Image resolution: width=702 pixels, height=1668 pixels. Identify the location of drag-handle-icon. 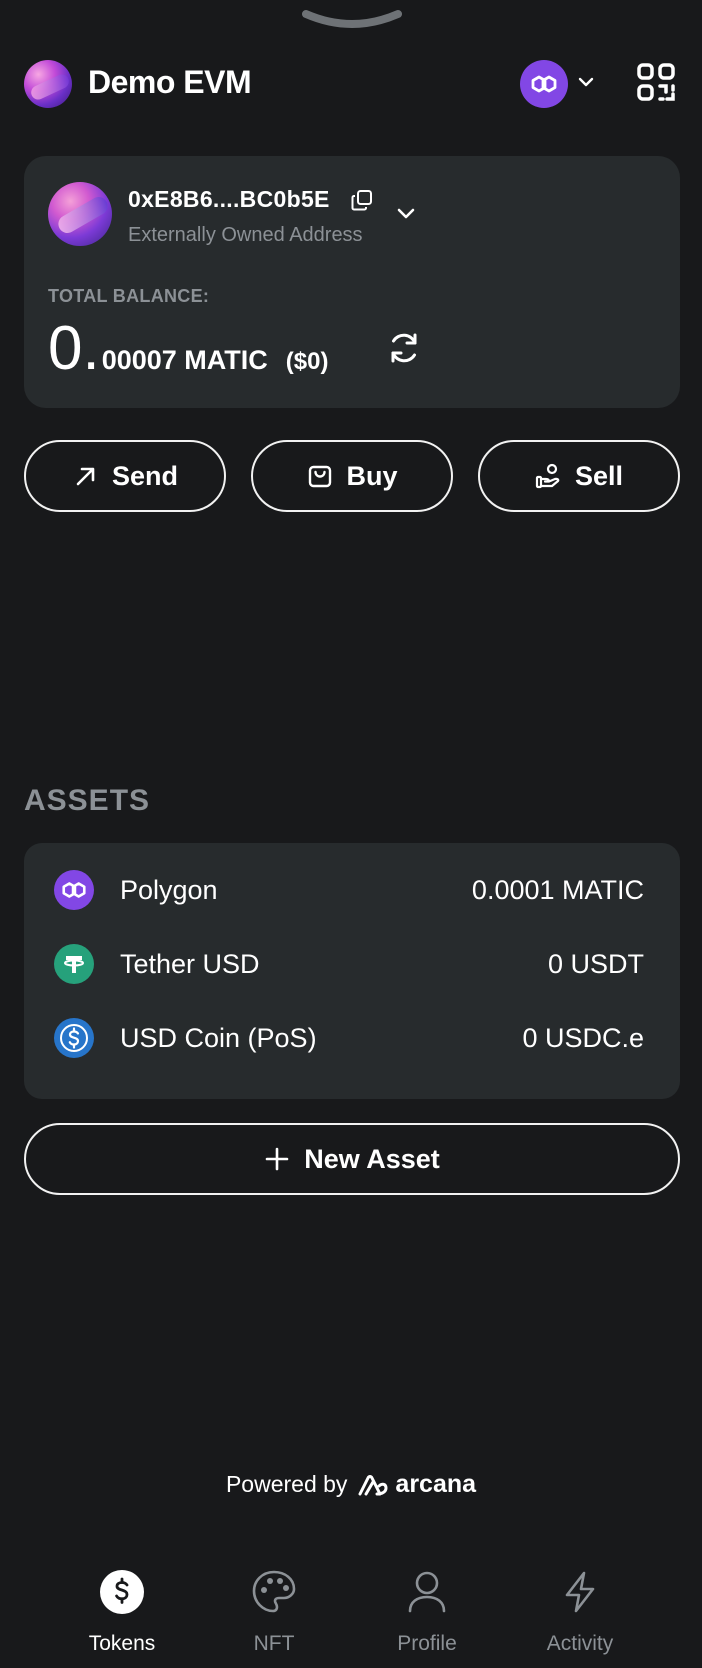
(352, 19).